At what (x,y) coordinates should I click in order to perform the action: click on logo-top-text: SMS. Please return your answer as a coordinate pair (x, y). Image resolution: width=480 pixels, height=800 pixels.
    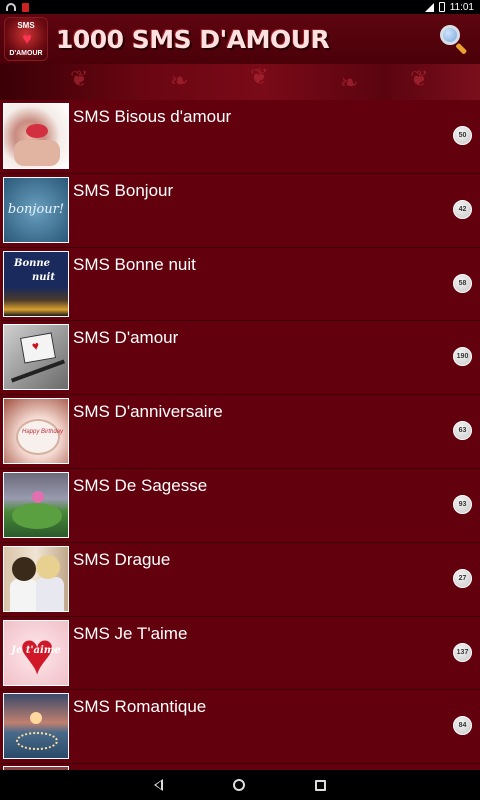
    Looking at the image, I should click on (26, 25).